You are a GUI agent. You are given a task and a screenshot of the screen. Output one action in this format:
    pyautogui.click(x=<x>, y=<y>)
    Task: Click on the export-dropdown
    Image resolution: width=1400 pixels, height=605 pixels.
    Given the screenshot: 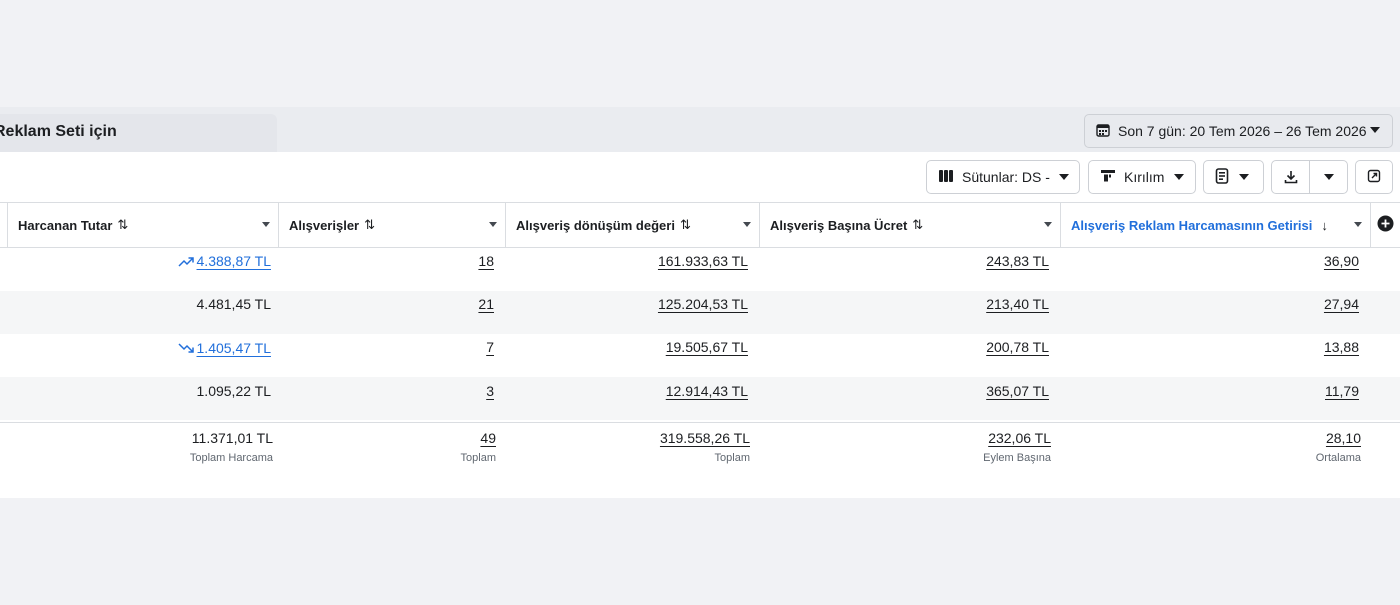 What is the action you would take?
    pyautogui.click(x=1328, y=177)
    